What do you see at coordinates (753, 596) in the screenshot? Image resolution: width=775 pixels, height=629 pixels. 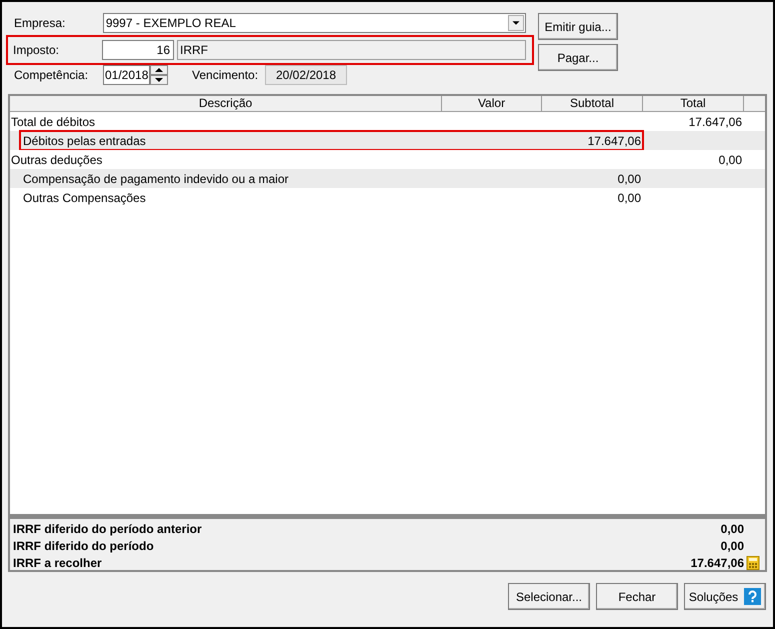 I see `help-icon` at bounding box center [753, 596].